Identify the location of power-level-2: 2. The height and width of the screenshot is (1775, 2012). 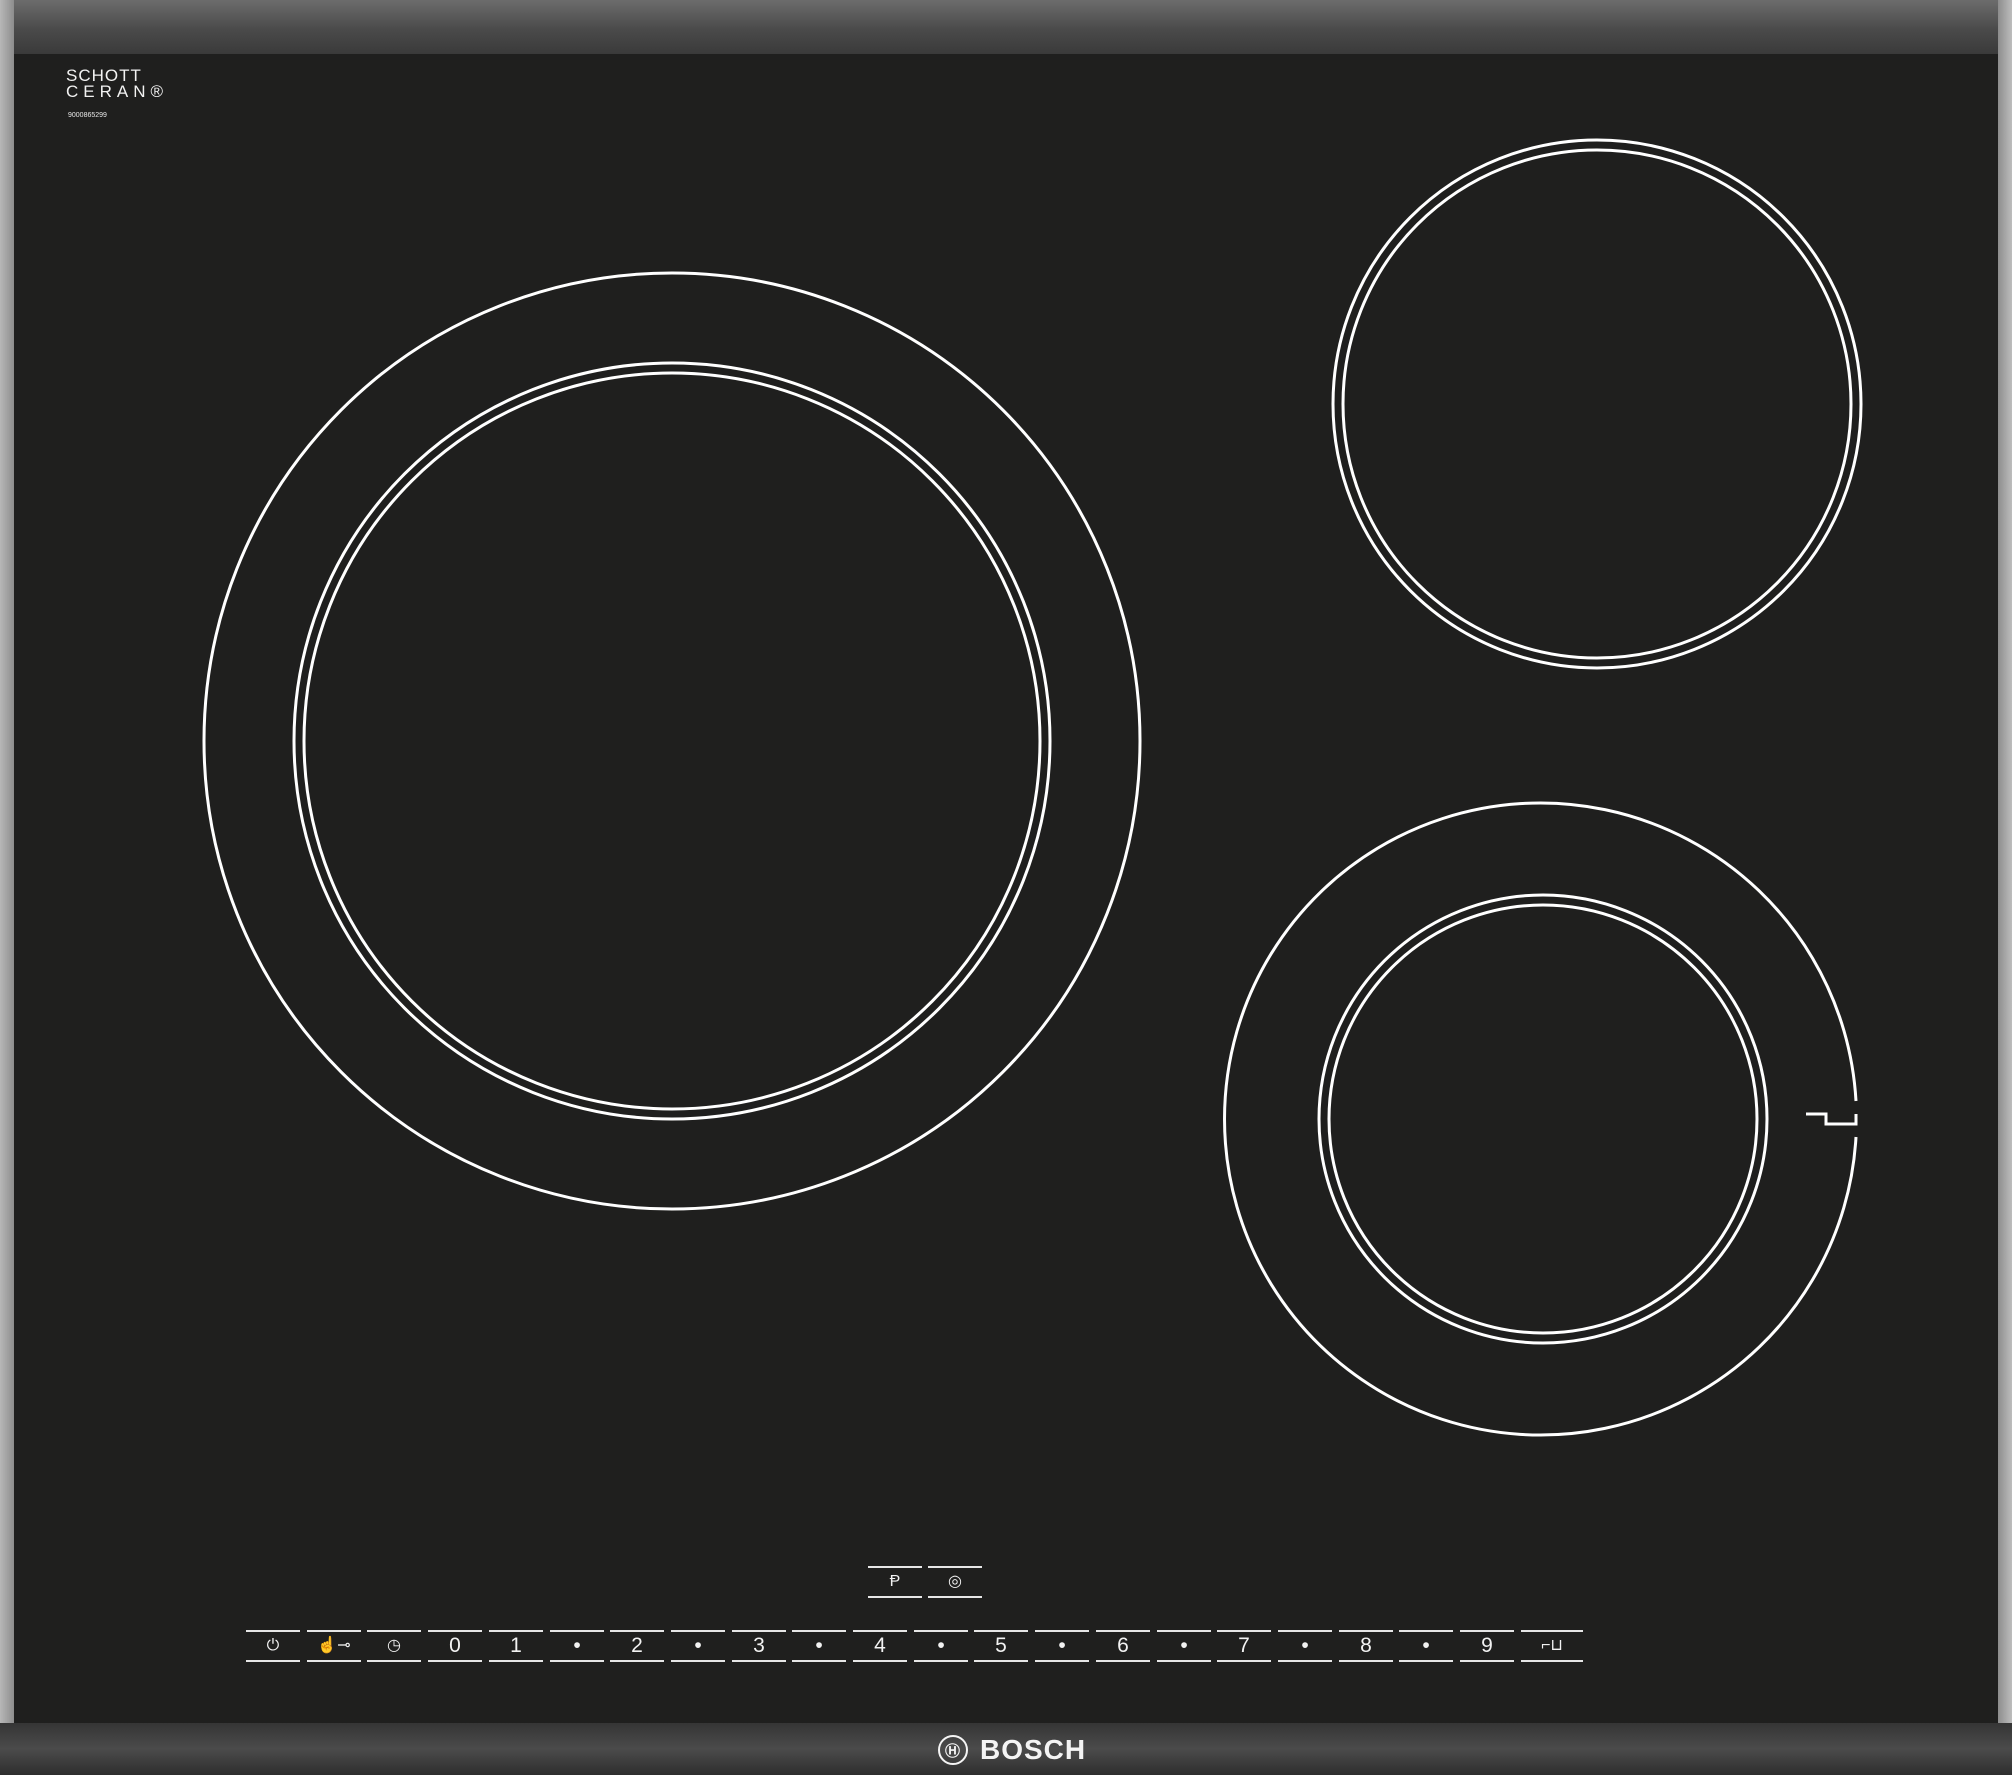
(637, 1646).